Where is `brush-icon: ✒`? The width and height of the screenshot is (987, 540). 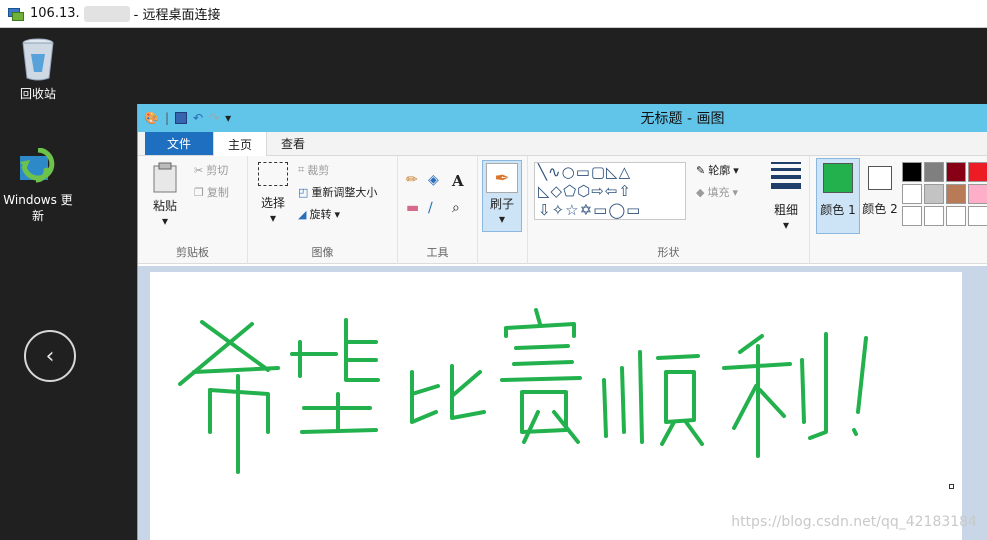
brush-icon: ✒ is located at coordinates (502, 178).